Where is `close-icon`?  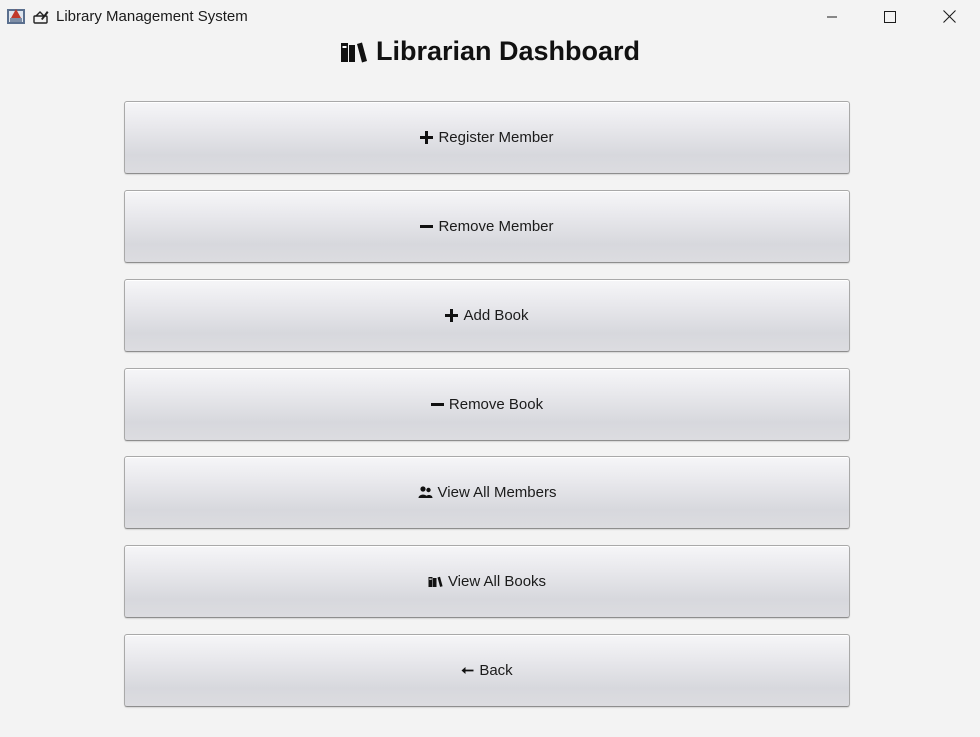 close-icon is located at coordinates (949, 16).